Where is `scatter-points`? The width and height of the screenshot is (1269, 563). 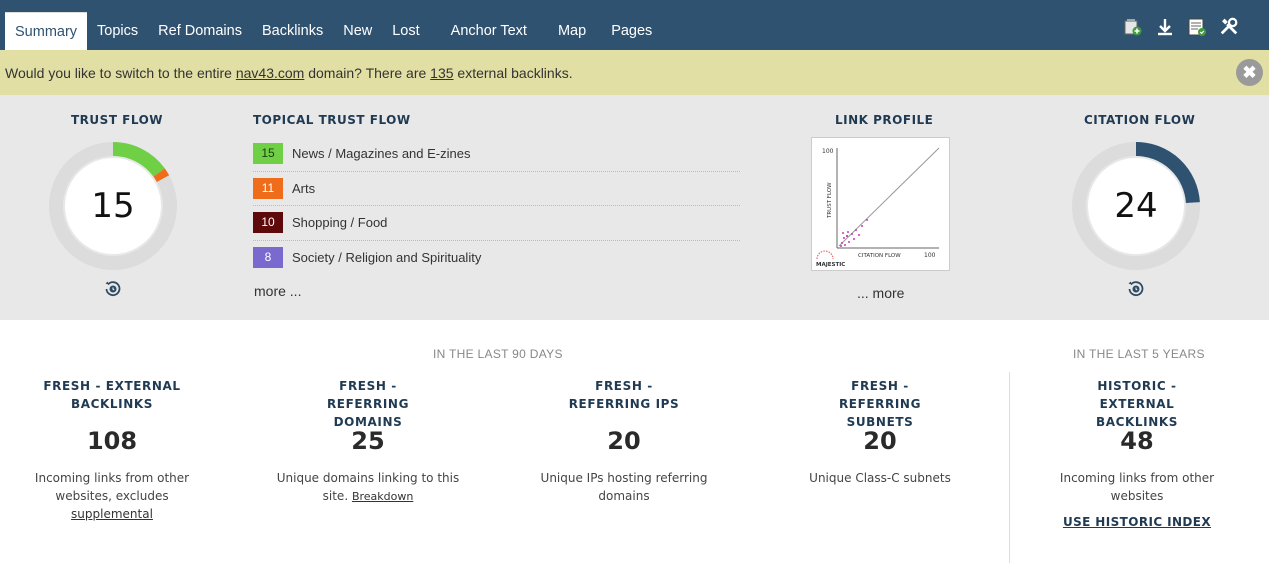
scatter-points is located at coordinates (854, 233).